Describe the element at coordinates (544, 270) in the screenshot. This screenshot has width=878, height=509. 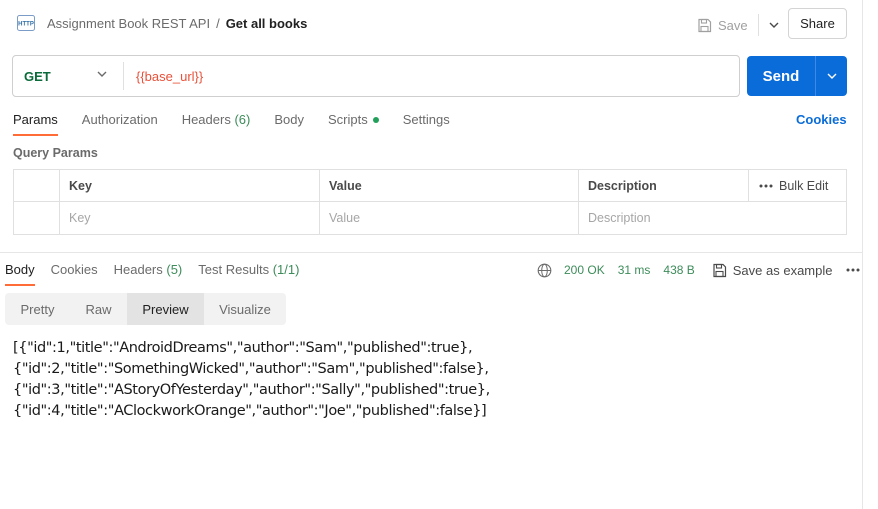
I see `network-globe-icon` at that location.